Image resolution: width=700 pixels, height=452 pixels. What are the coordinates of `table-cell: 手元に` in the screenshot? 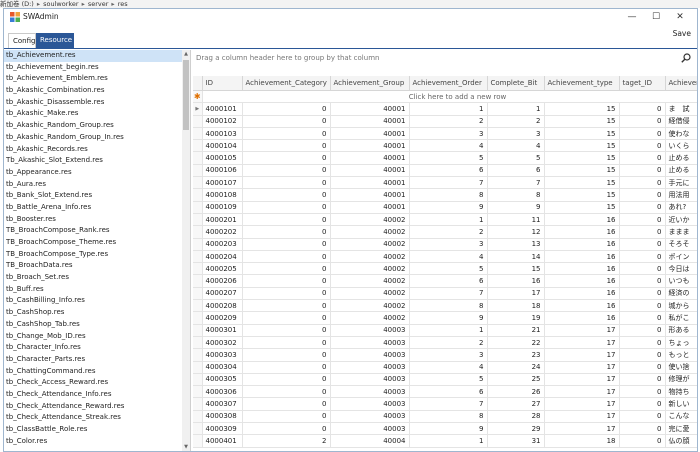 It's located at (681, 183).